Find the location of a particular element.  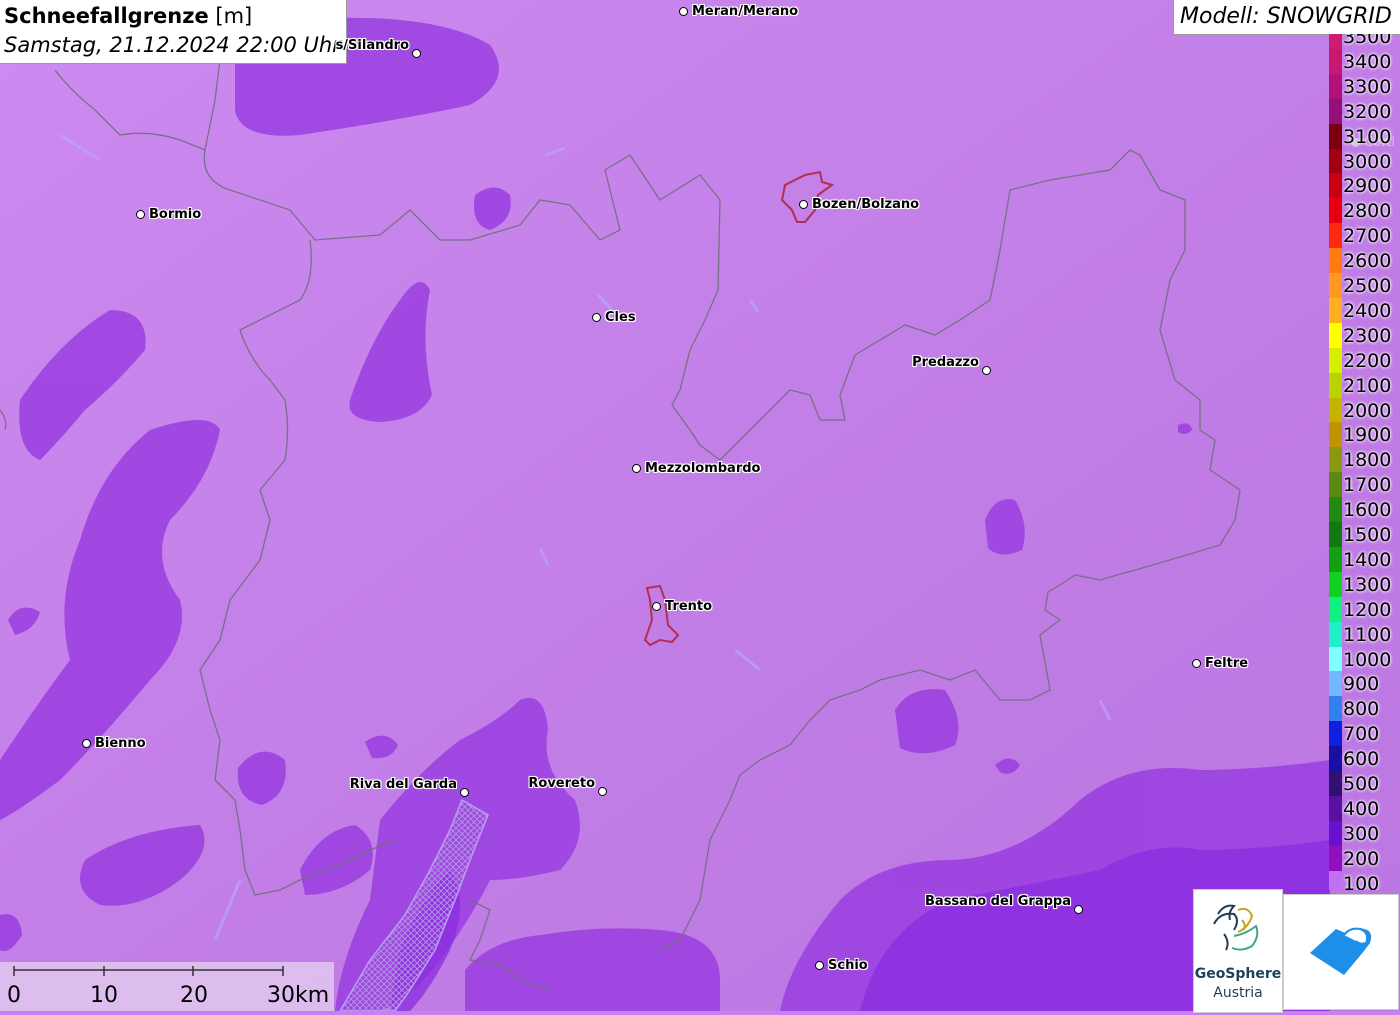

legend-label: 1400 is located at coordinates (1367, 559).